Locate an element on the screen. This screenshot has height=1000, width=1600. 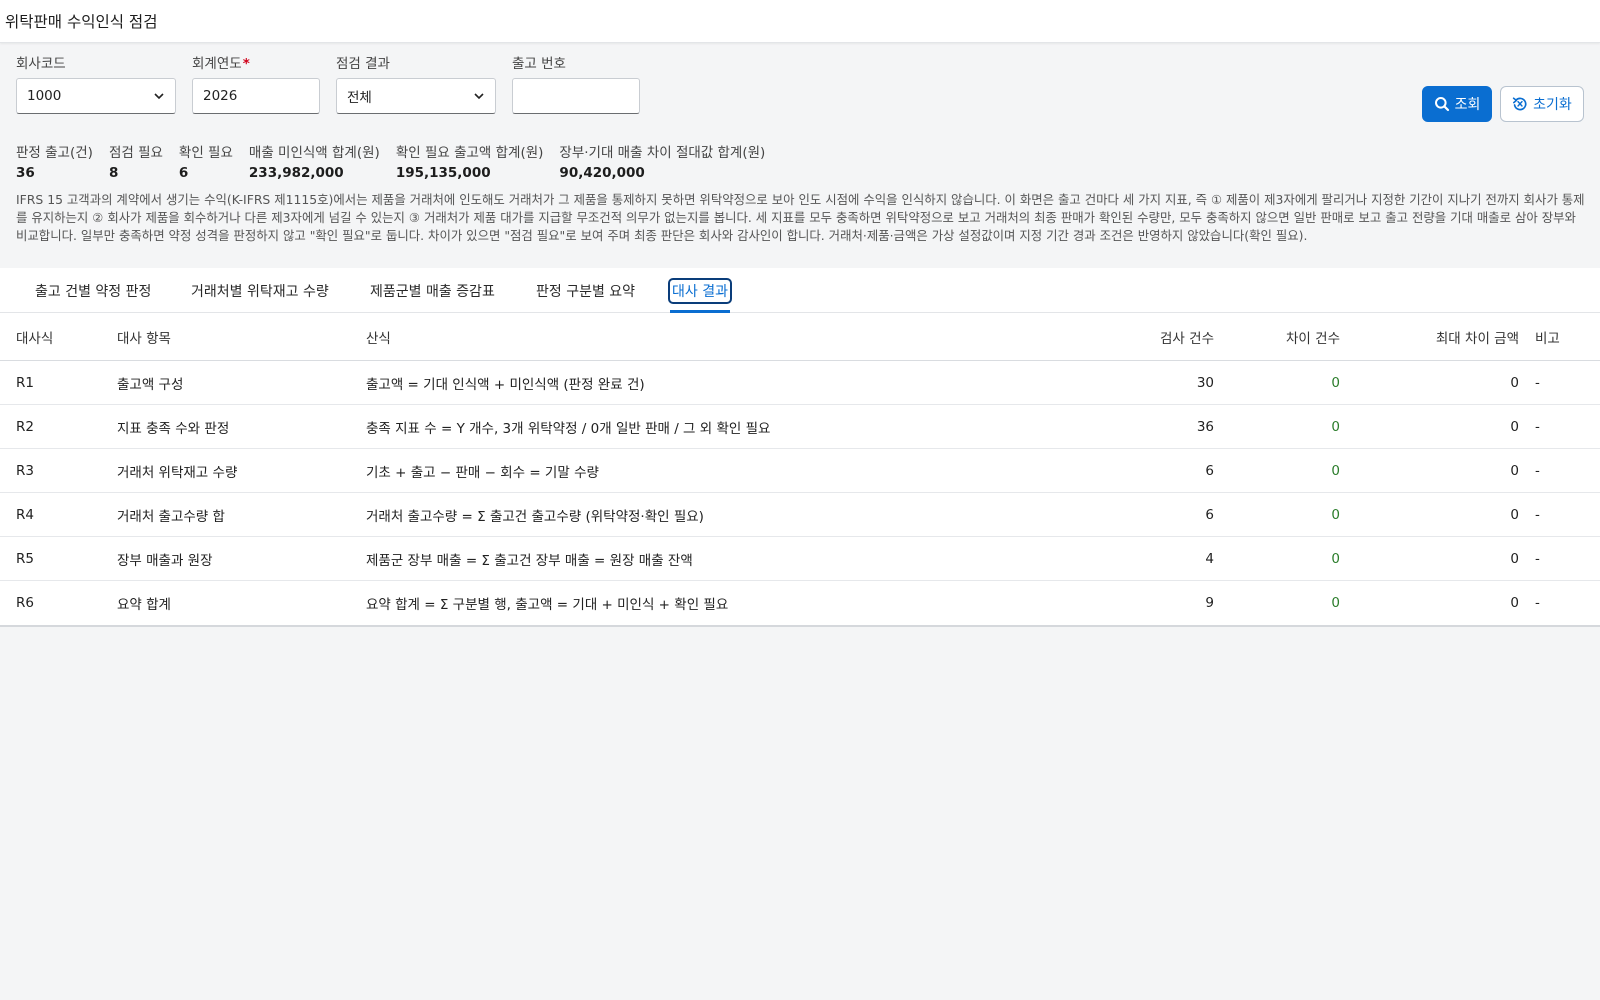
year-filter: 회계연도* 2026 is located at coordinates (256, 83).